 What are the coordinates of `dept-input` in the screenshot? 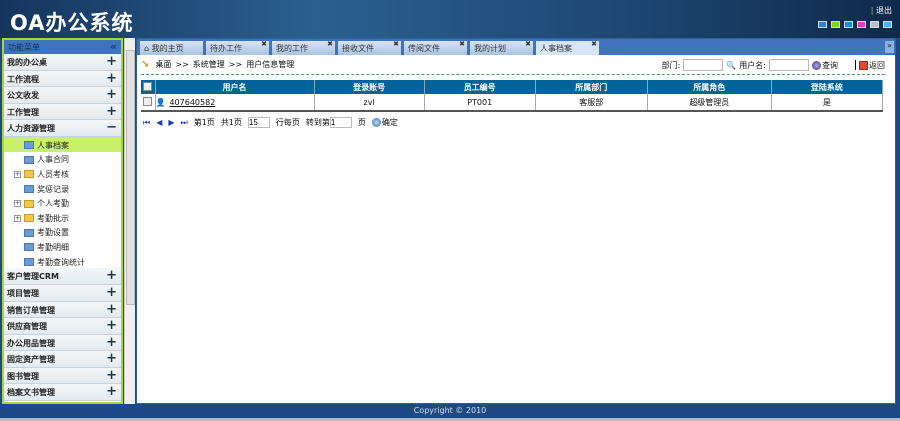 It's located at (703, 65).